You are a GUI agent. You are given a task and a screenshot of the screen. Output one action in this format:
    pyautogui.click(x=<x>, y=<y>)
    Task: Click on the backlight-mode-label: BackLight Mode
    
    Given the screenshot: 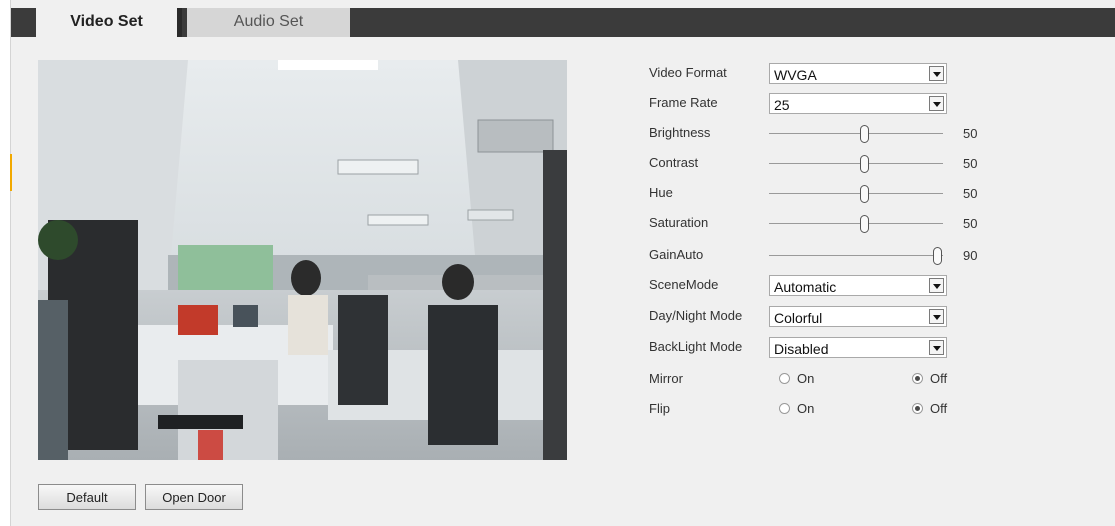 What is the action you would take?
    pyautogui.click(x=696, y=346)
    